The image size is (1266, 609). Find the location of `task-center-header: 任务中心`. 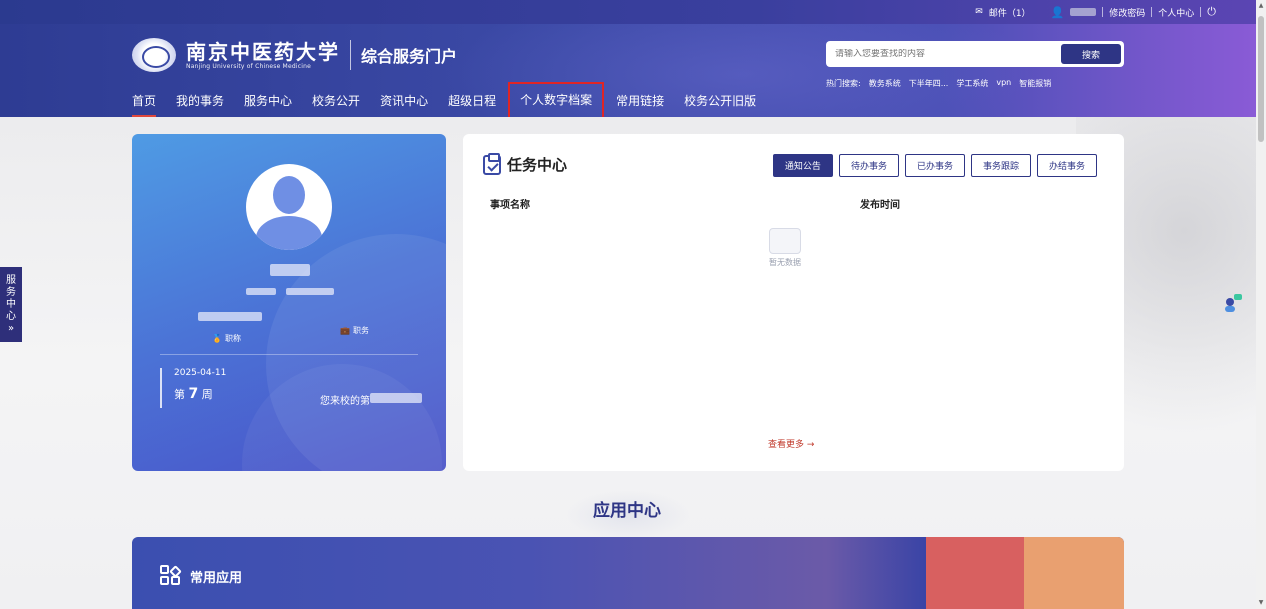

task-center-header: 任务中心 is located at coordinates (525, 163).